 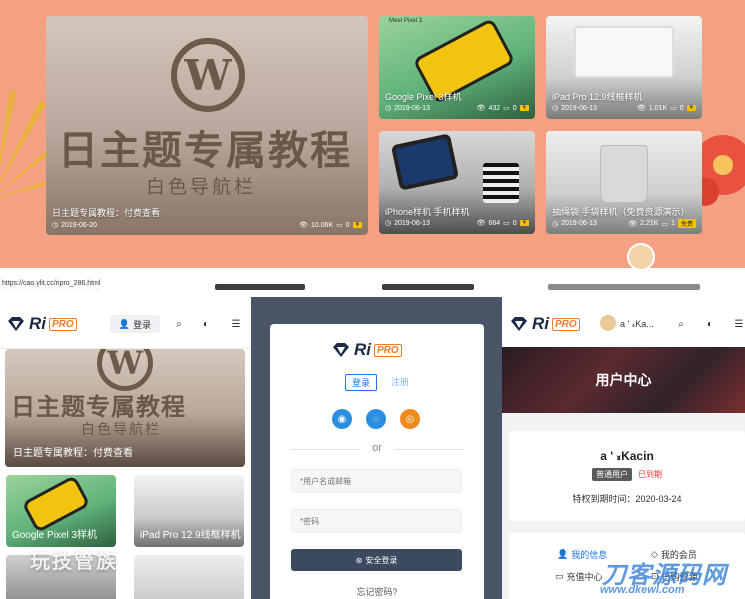 I want to click on post-title: 抽绳袋 手袋样机（免费资源演示）, so click(x=621, y=211).